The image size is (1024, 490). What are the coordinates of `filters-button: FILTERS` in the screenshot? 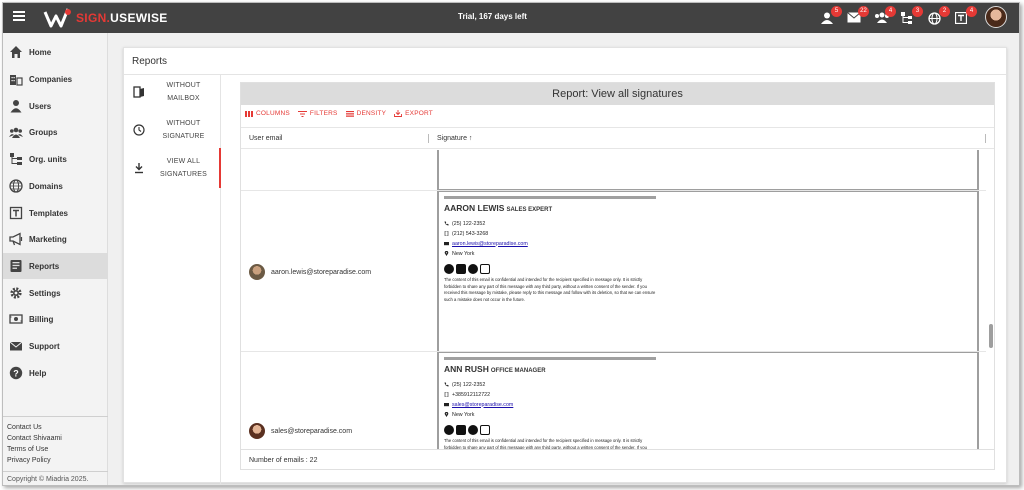 It's located at (317, 113).